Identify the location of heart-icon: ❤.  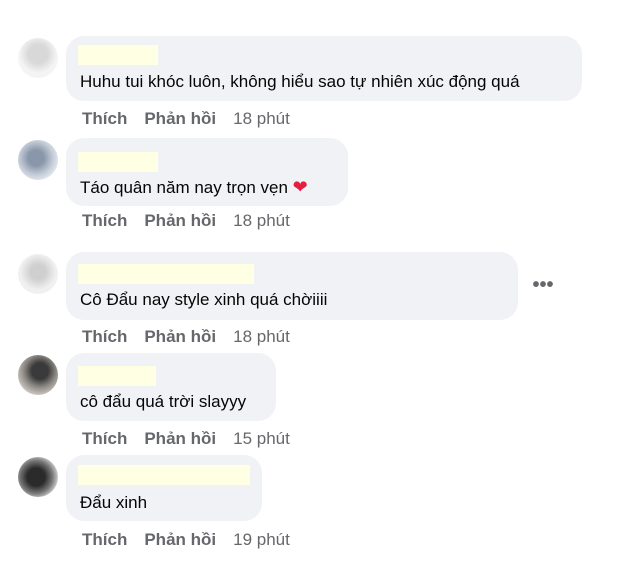
(300, 187).